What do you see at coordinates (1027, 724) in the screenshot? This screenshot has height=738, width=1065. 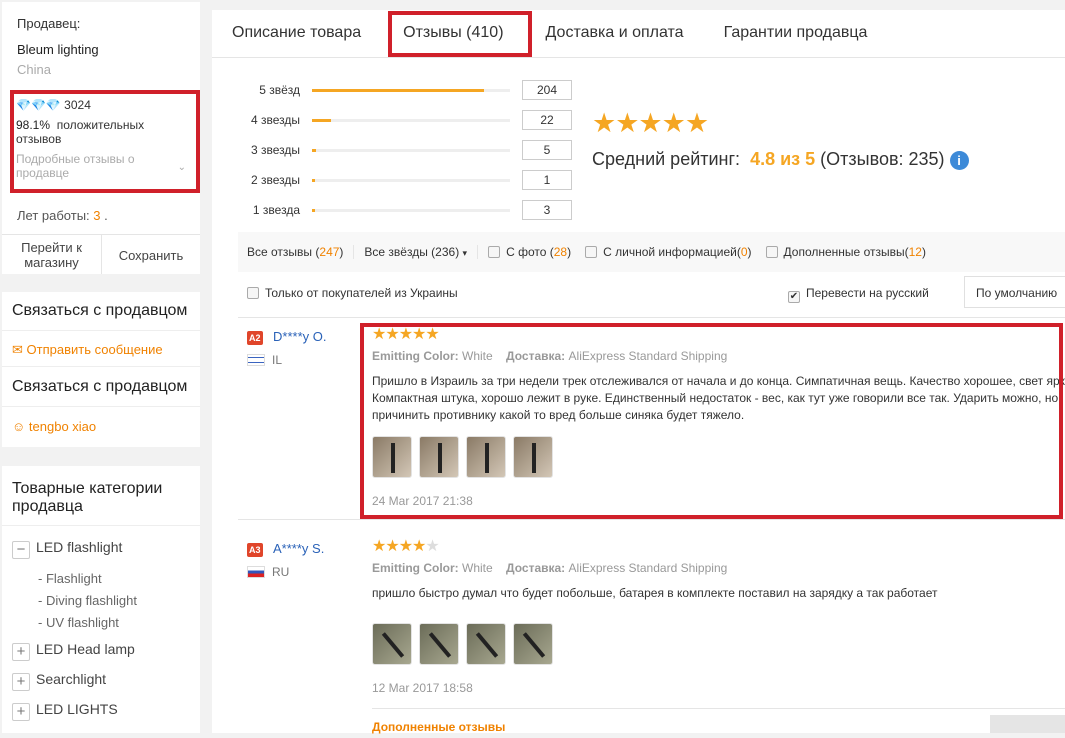 I see `feedback-button` at bounding box center [1027, 724].